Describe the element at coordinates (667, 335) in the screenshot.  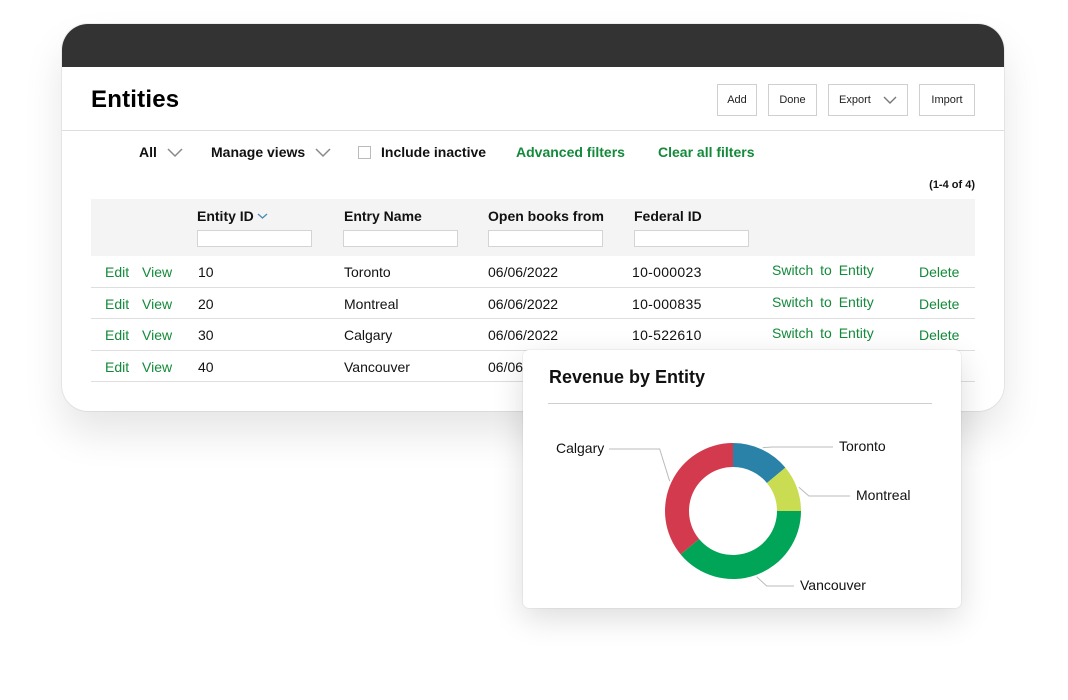
I see `federal-id-cell: 10-522610` at that location.